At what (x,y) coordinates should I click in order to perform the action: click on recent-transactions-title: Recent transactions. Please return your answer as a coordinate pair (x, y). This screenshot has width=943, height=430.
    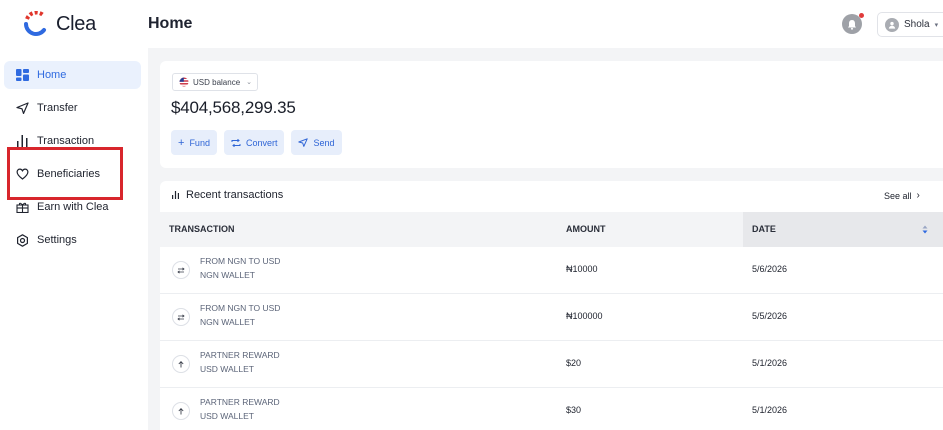
    Looking at the image, I should click on (227, 195).